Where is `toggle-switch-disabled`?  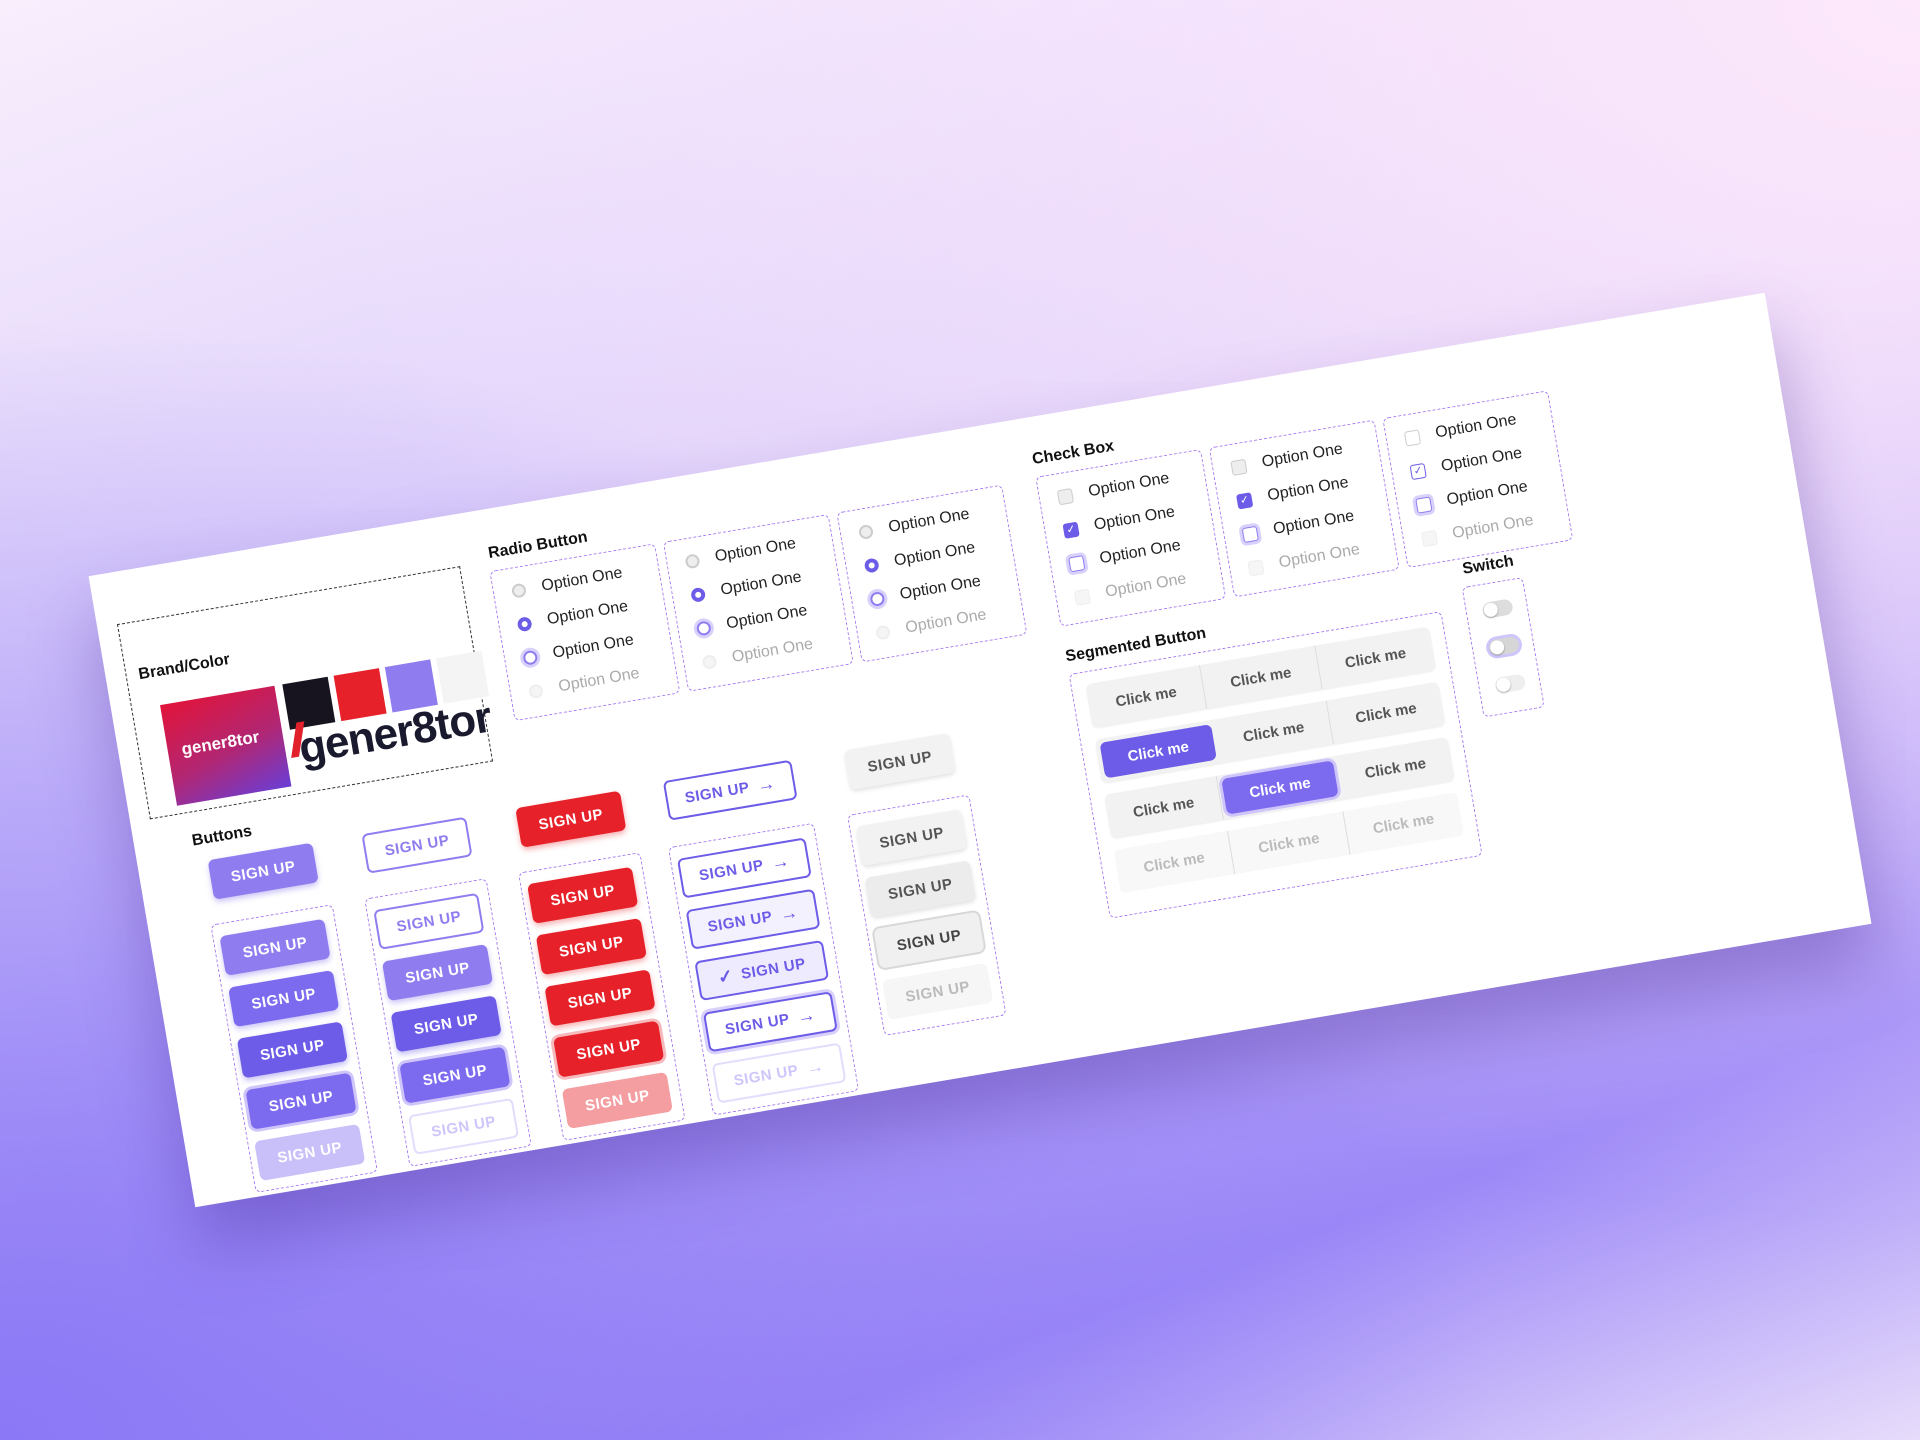 toggle-switch-disabled is located at coordinates (1510, 684).